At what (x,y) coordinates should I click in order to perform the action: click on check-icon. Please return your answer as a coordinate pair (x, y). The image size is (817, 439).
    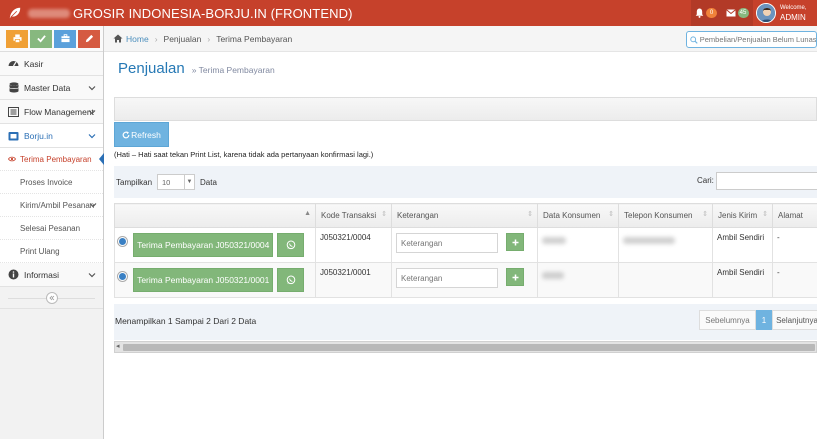
    Looking at the image, I should click on (41, 39).